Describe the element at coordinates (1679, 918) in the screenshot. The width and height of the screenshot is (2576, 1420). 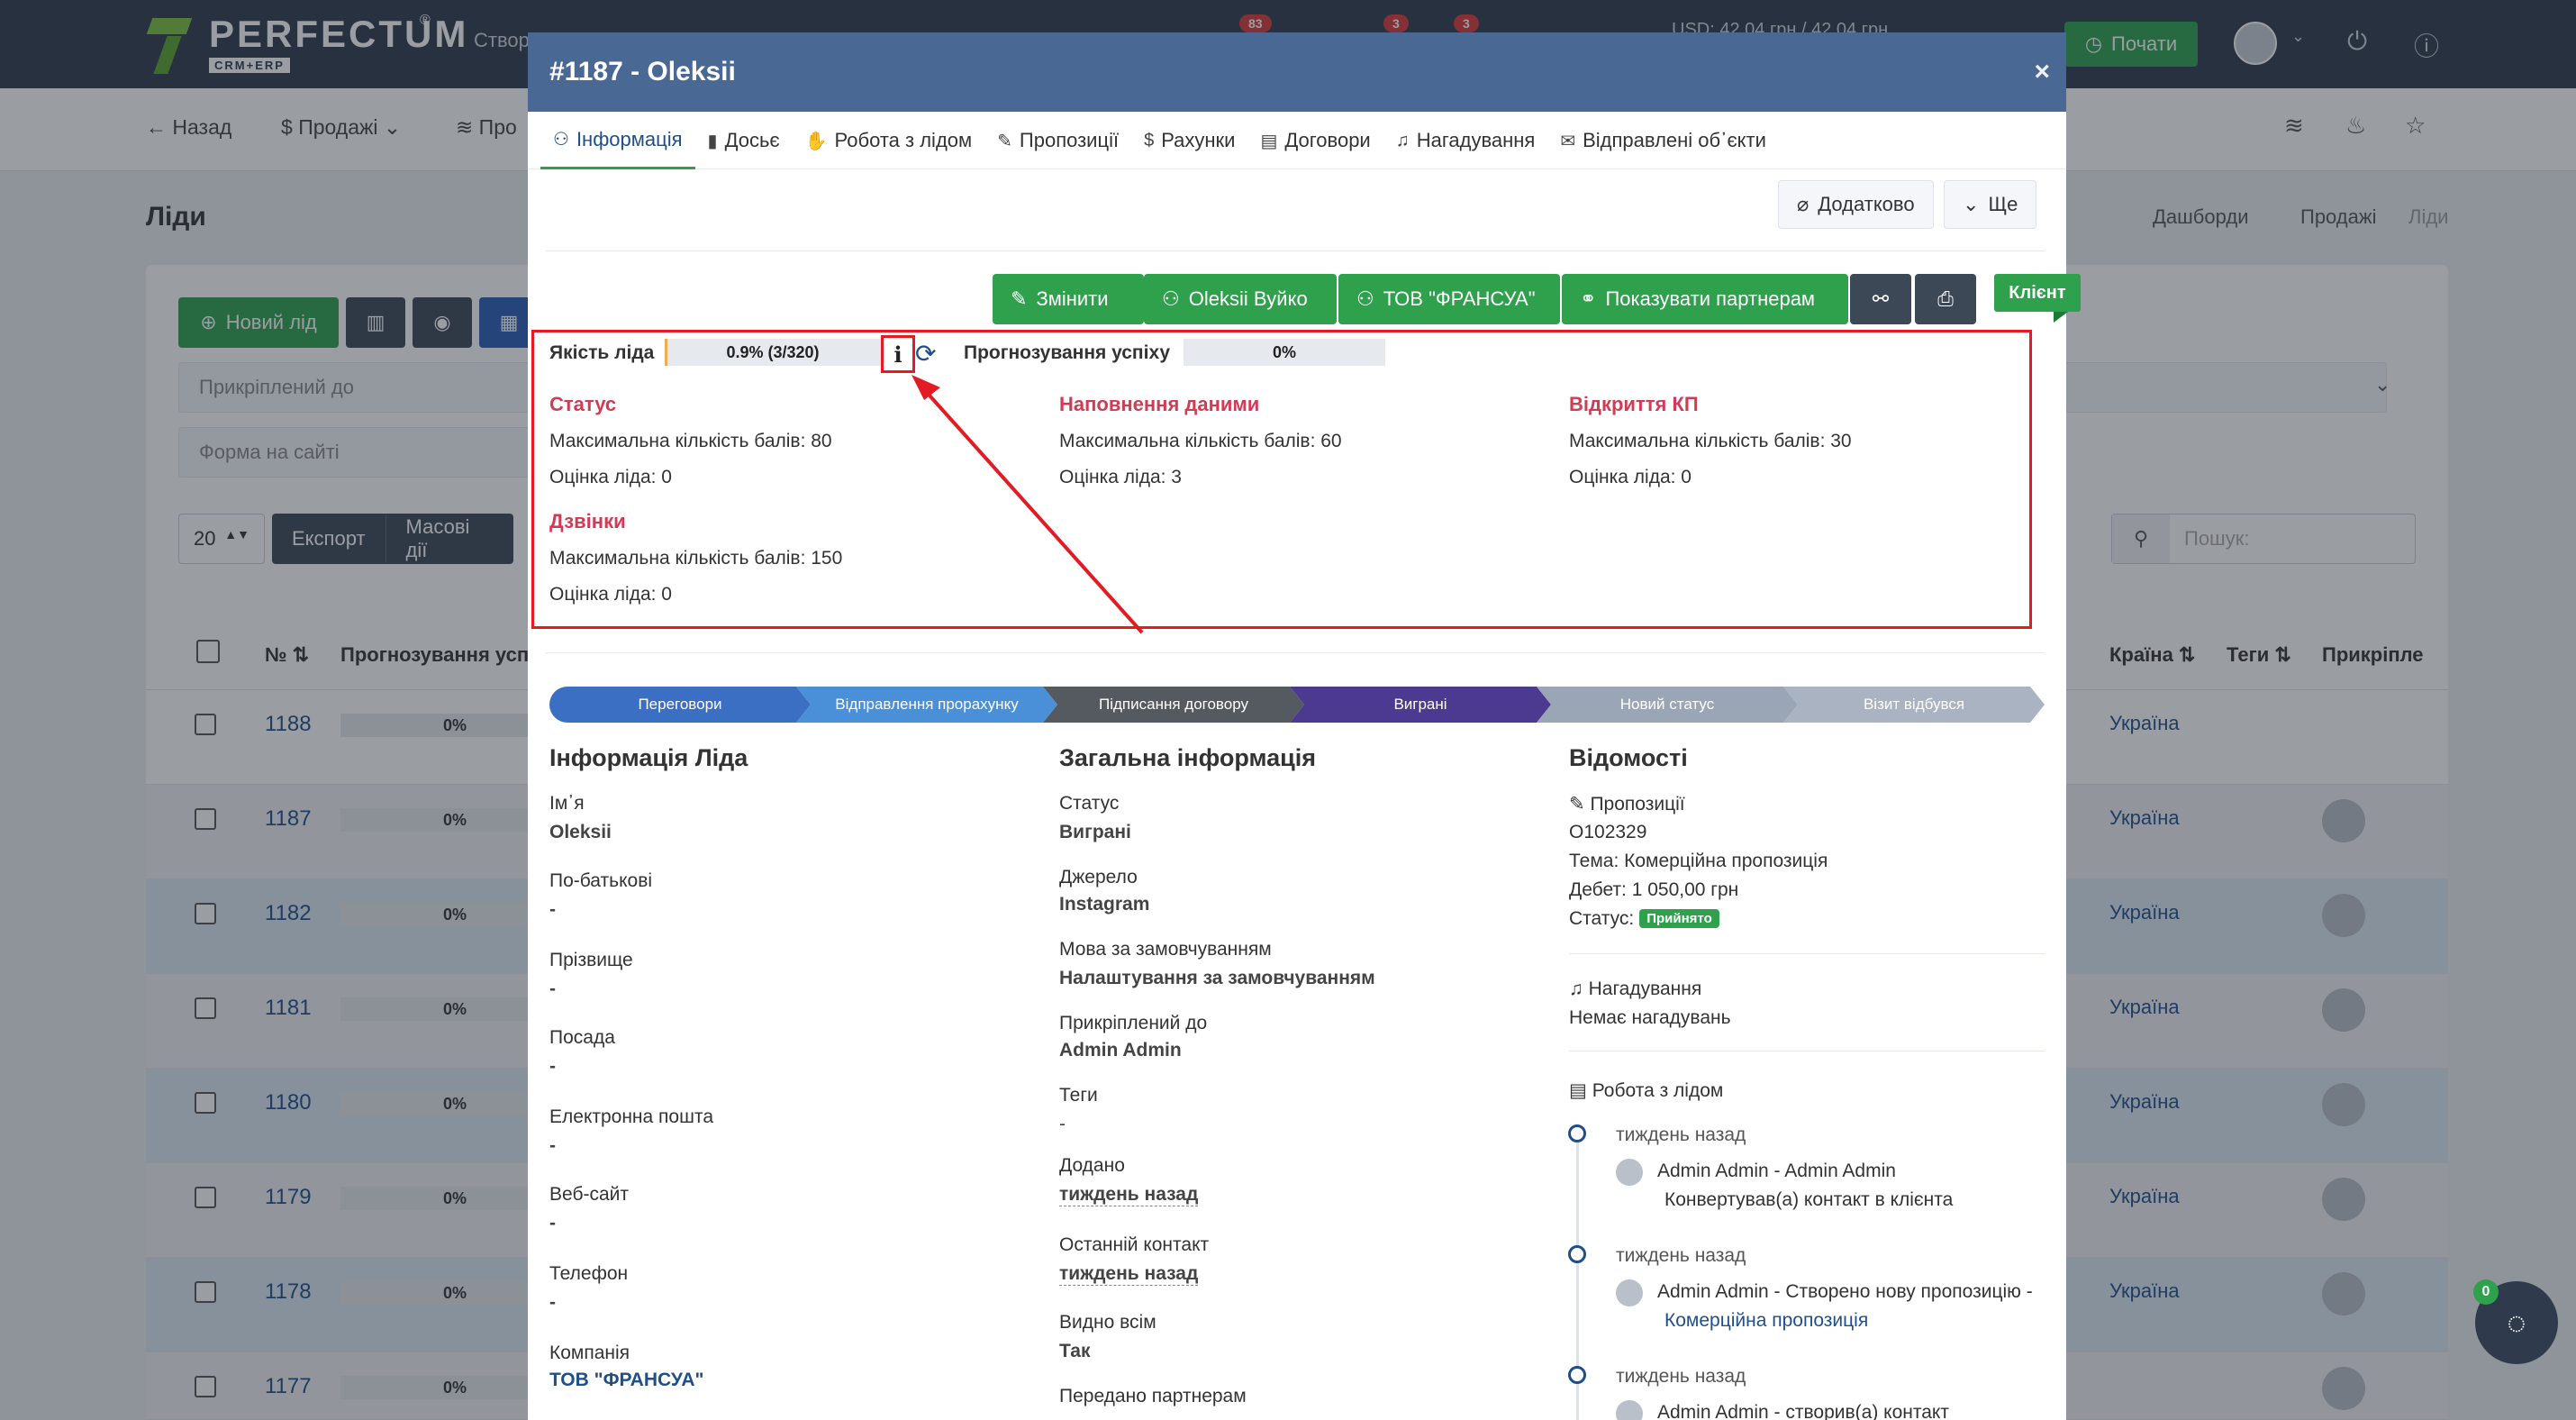
I see `status-badge: Прийнято` at that location.